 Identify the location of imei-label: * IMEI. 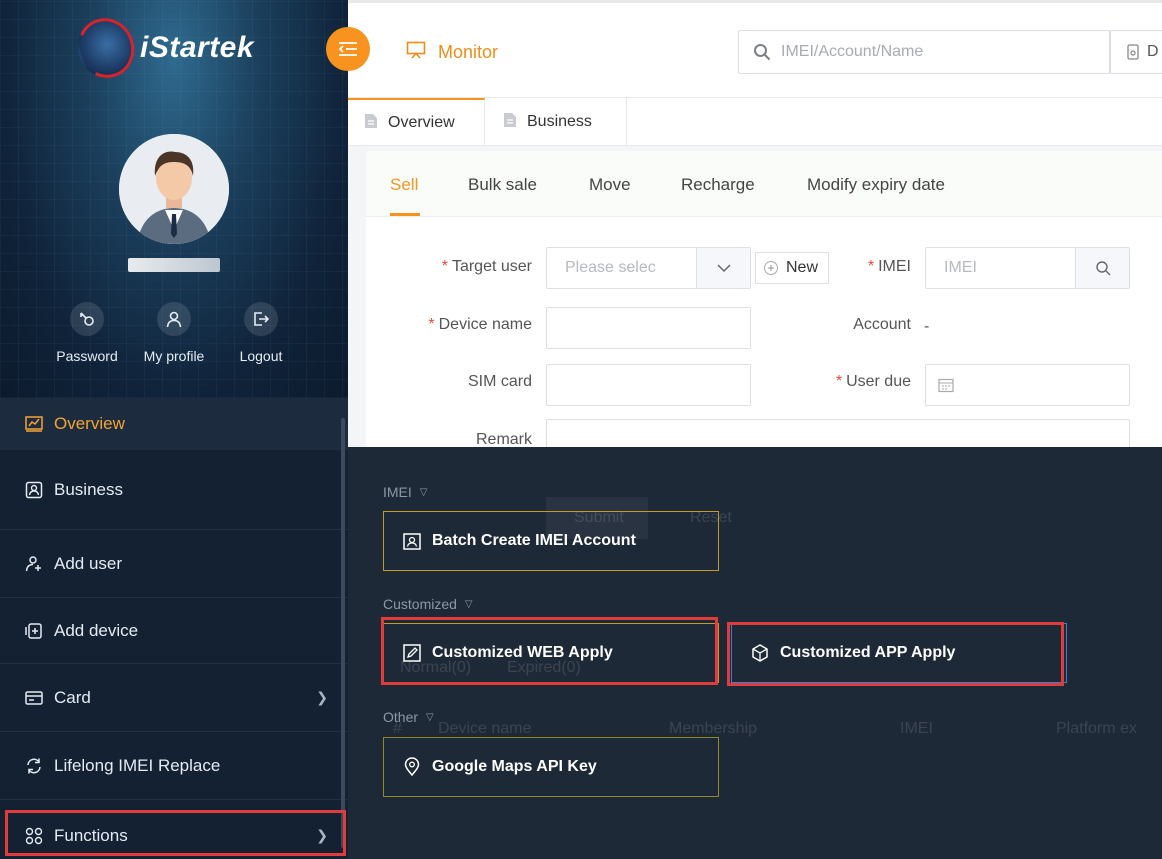
(889, 266).